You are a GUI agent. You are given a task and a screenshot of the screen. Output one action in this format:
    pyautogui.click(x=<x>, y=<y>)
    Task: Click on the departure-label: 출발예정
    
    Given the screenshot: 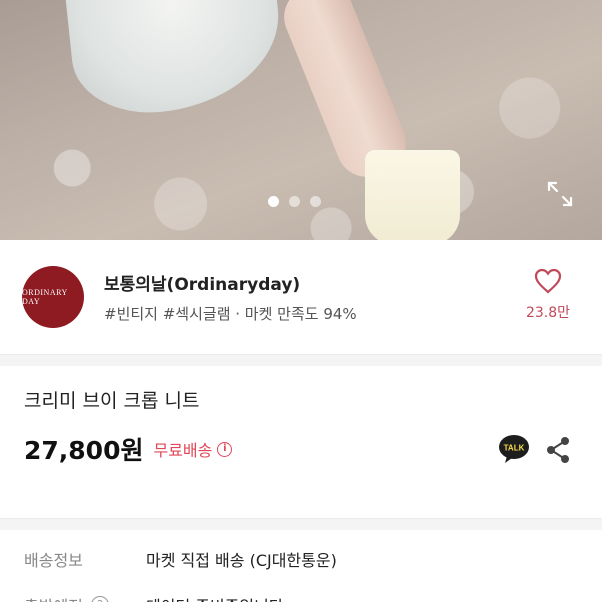 What is the action you would take?
    pyautogui.click(x=53, y=597)
    